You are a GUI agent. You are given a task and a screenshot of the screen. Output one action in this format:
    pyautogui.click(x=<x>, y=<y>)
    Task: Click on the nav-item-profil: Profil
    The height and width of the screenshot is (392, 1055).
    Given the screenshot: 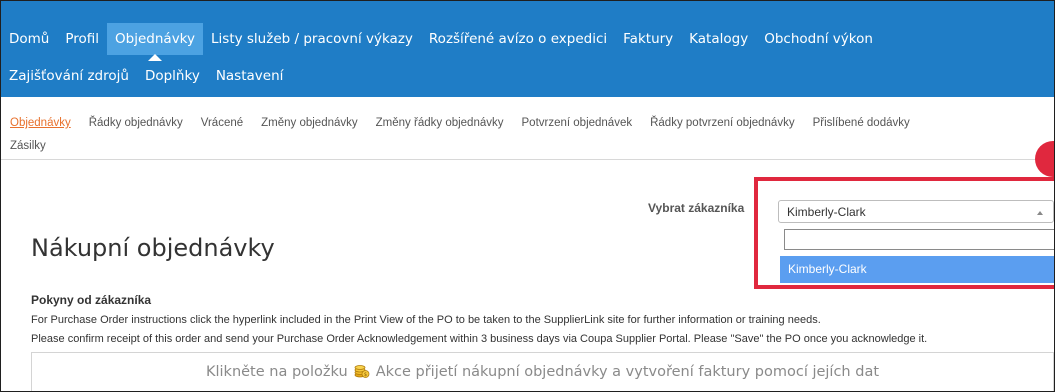 What is the action you would take?
    pyautogui.click(x=82, y=39)
    